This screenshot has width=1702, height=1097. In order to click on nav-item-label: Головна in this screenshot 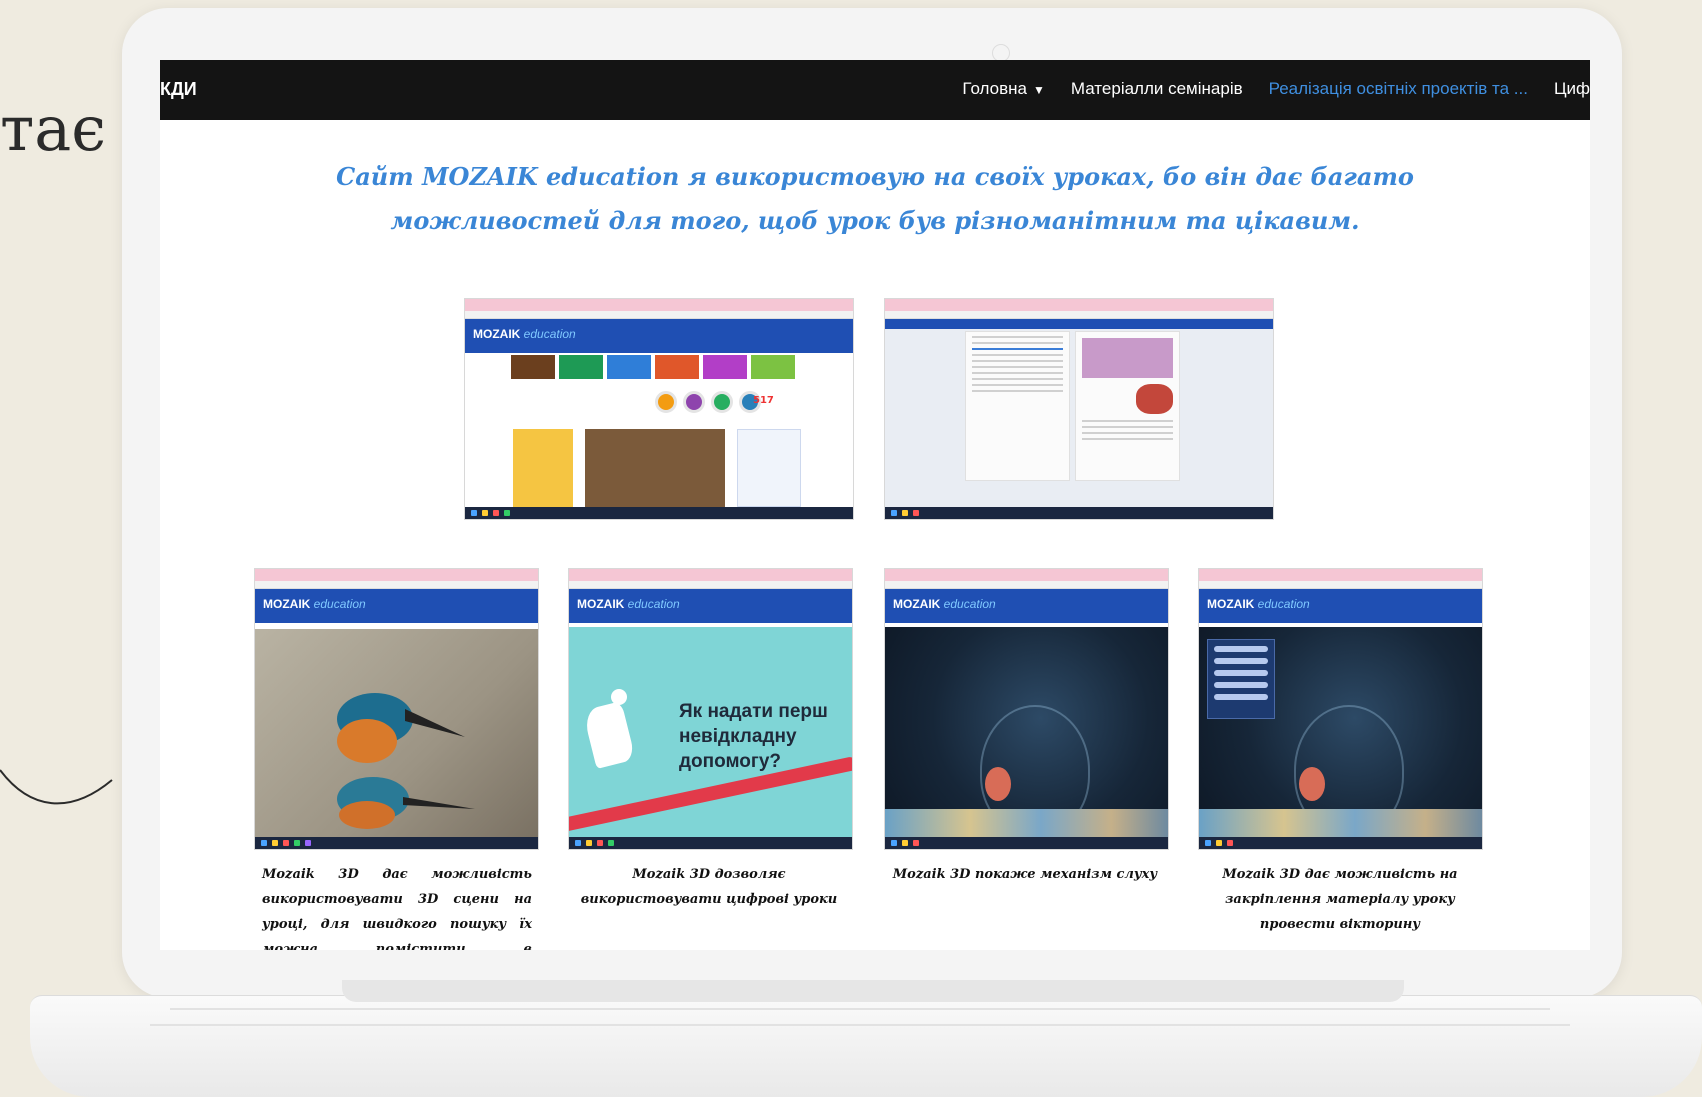, I will do `click(994, 88)`.